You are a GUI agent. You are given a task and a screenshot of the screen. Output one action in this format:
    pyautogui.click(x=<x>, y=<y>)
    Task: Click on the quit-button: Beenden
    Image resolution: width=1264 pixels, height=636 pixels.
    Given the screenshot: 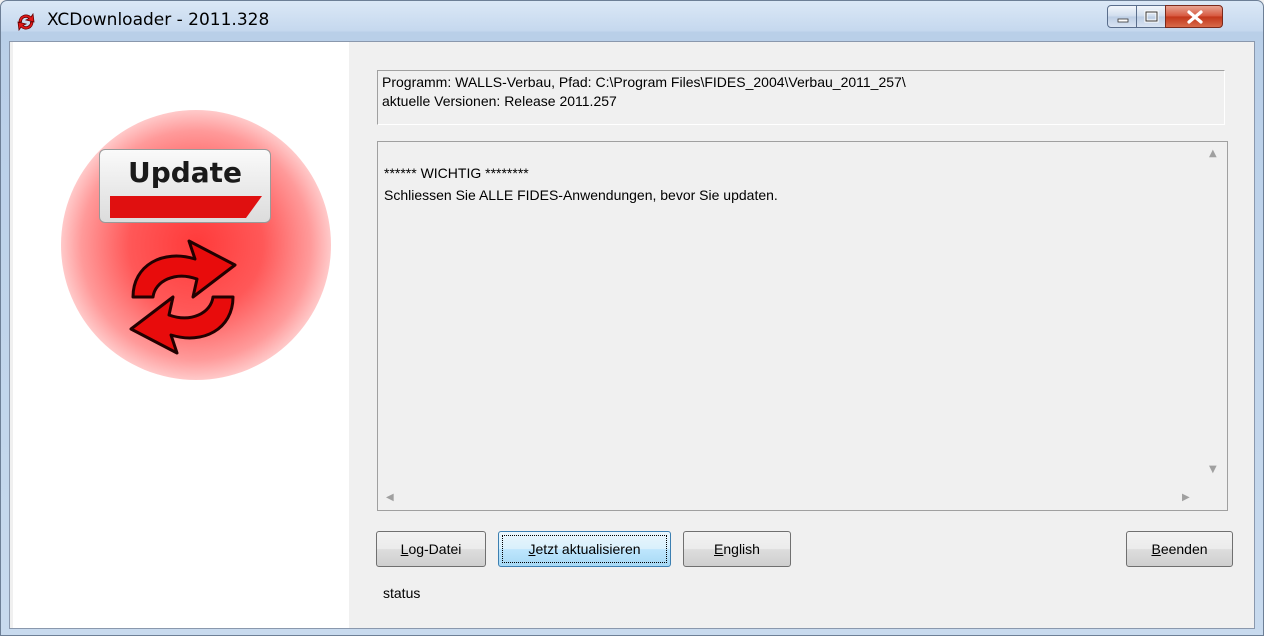 What is the action you would take?
    pyautogui.click(x=1179, y=549)
    